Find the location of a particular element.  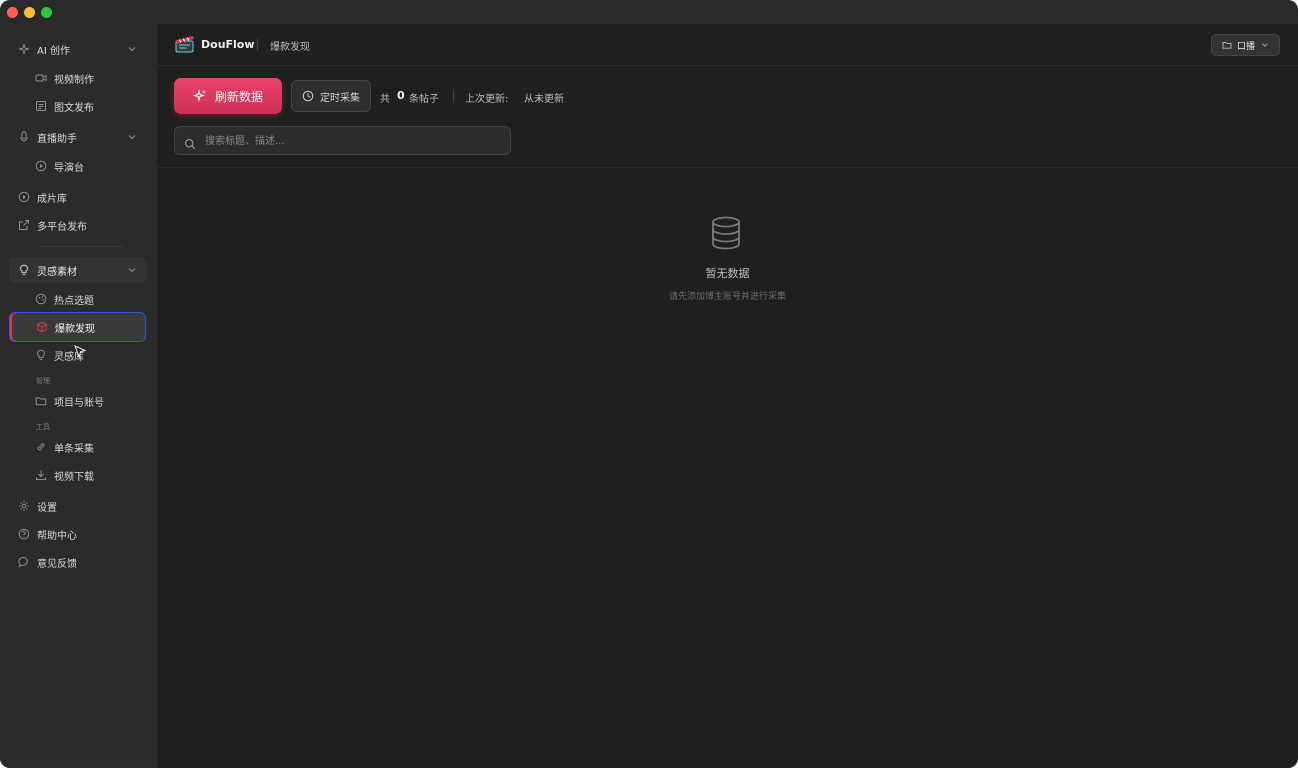

sidebar-item-viral-discovery: 爆款发现 is located at coordinates (77, 327).